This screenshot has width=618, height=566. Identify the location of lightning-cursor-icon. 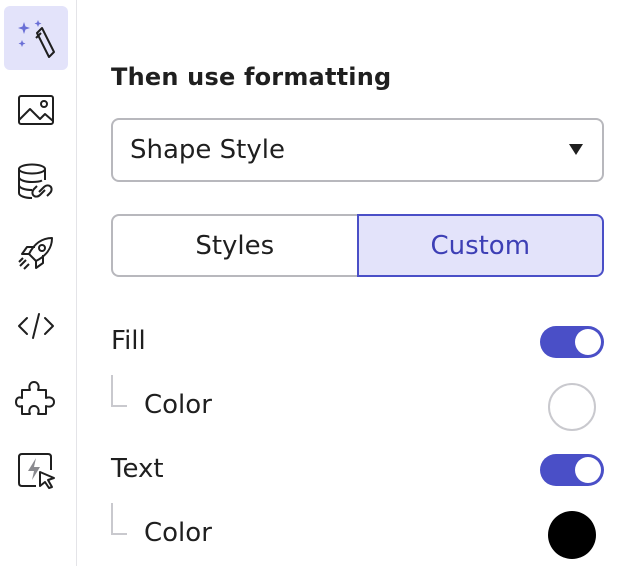
(36, 471).